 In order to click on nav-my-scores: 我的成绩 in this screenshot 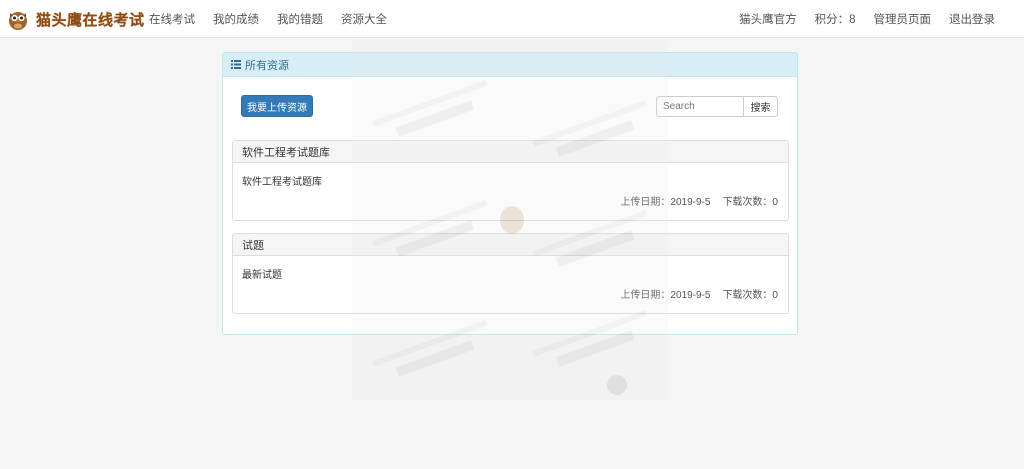, I will do `click(236, 19)`.